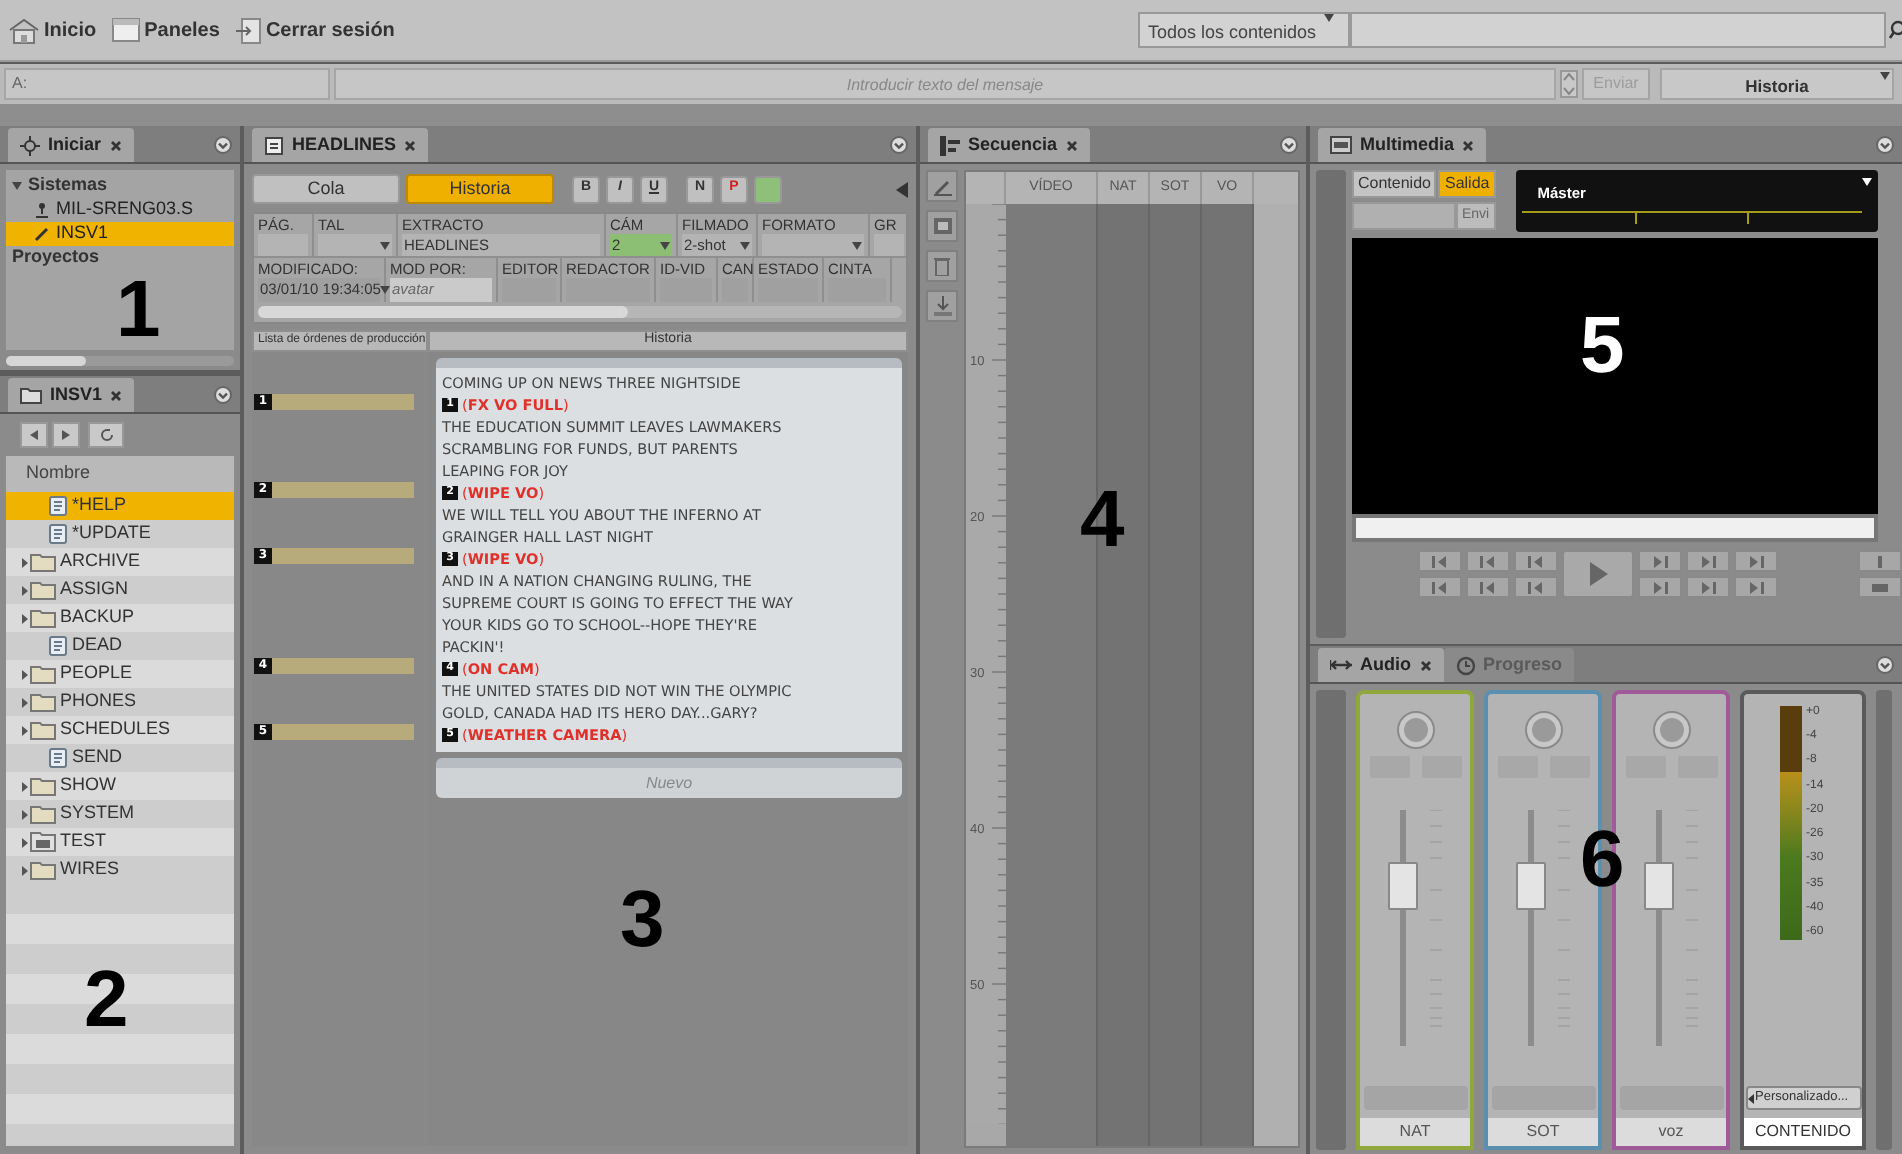 This screenshot has width=1902, height=1154. I want to click on toolbar-link: Cerrar sesión, so click(315, 30).